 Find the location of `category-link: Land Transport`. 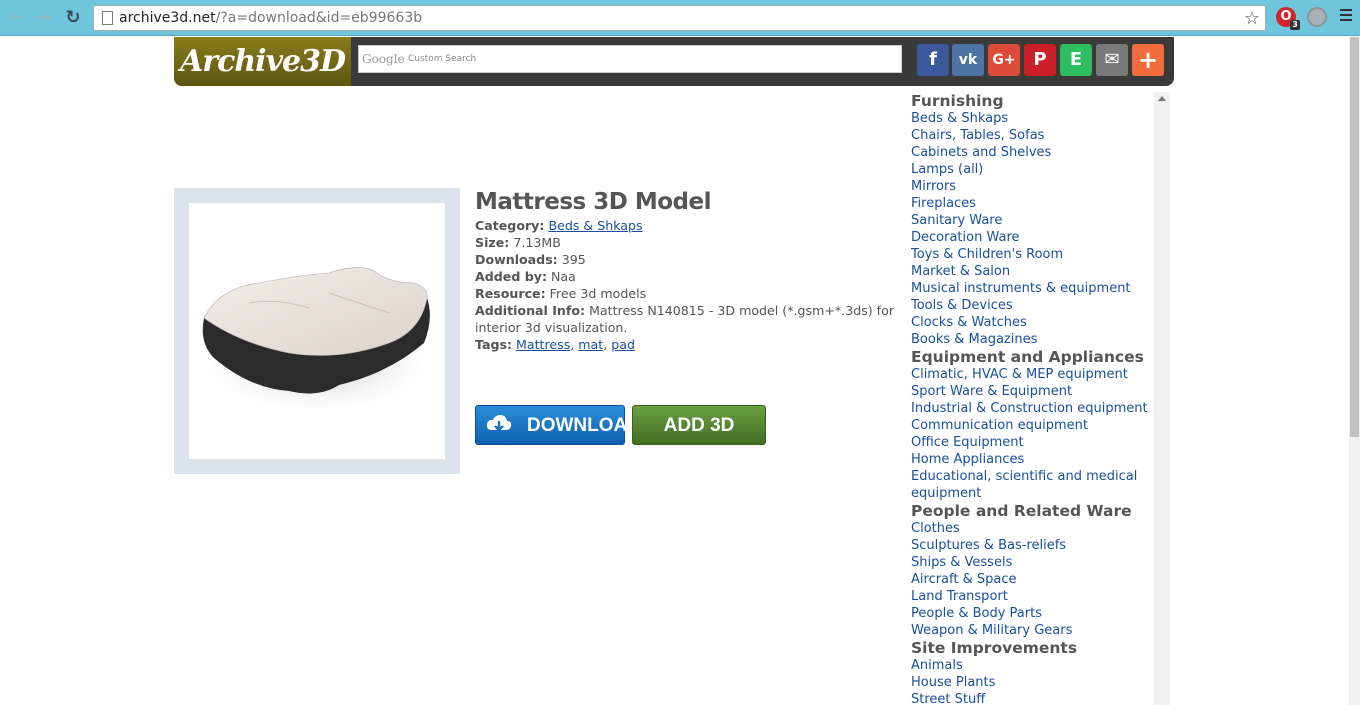

category-link: Land Transport is located at coordinates (1033, 596).